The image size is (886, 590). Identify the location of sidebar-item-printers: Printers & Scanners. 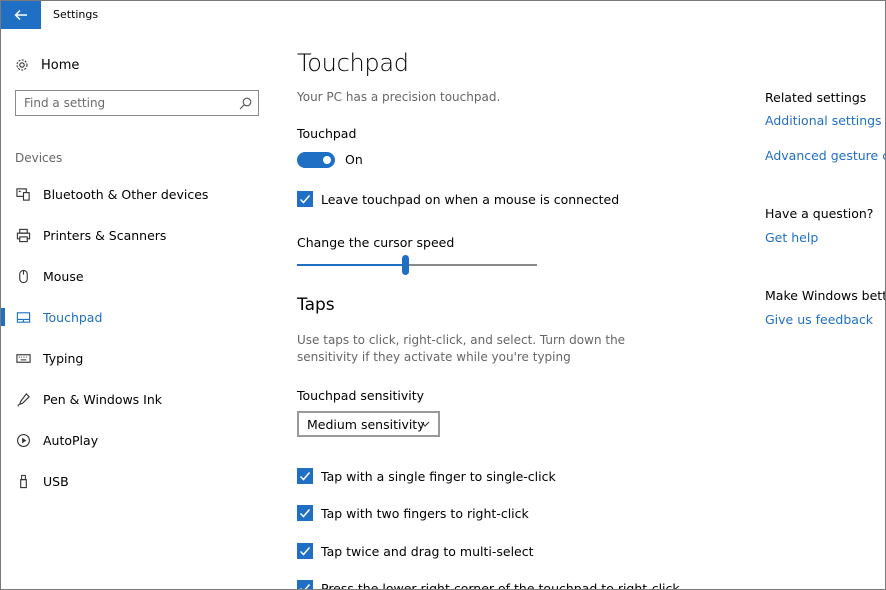
(140, 235).